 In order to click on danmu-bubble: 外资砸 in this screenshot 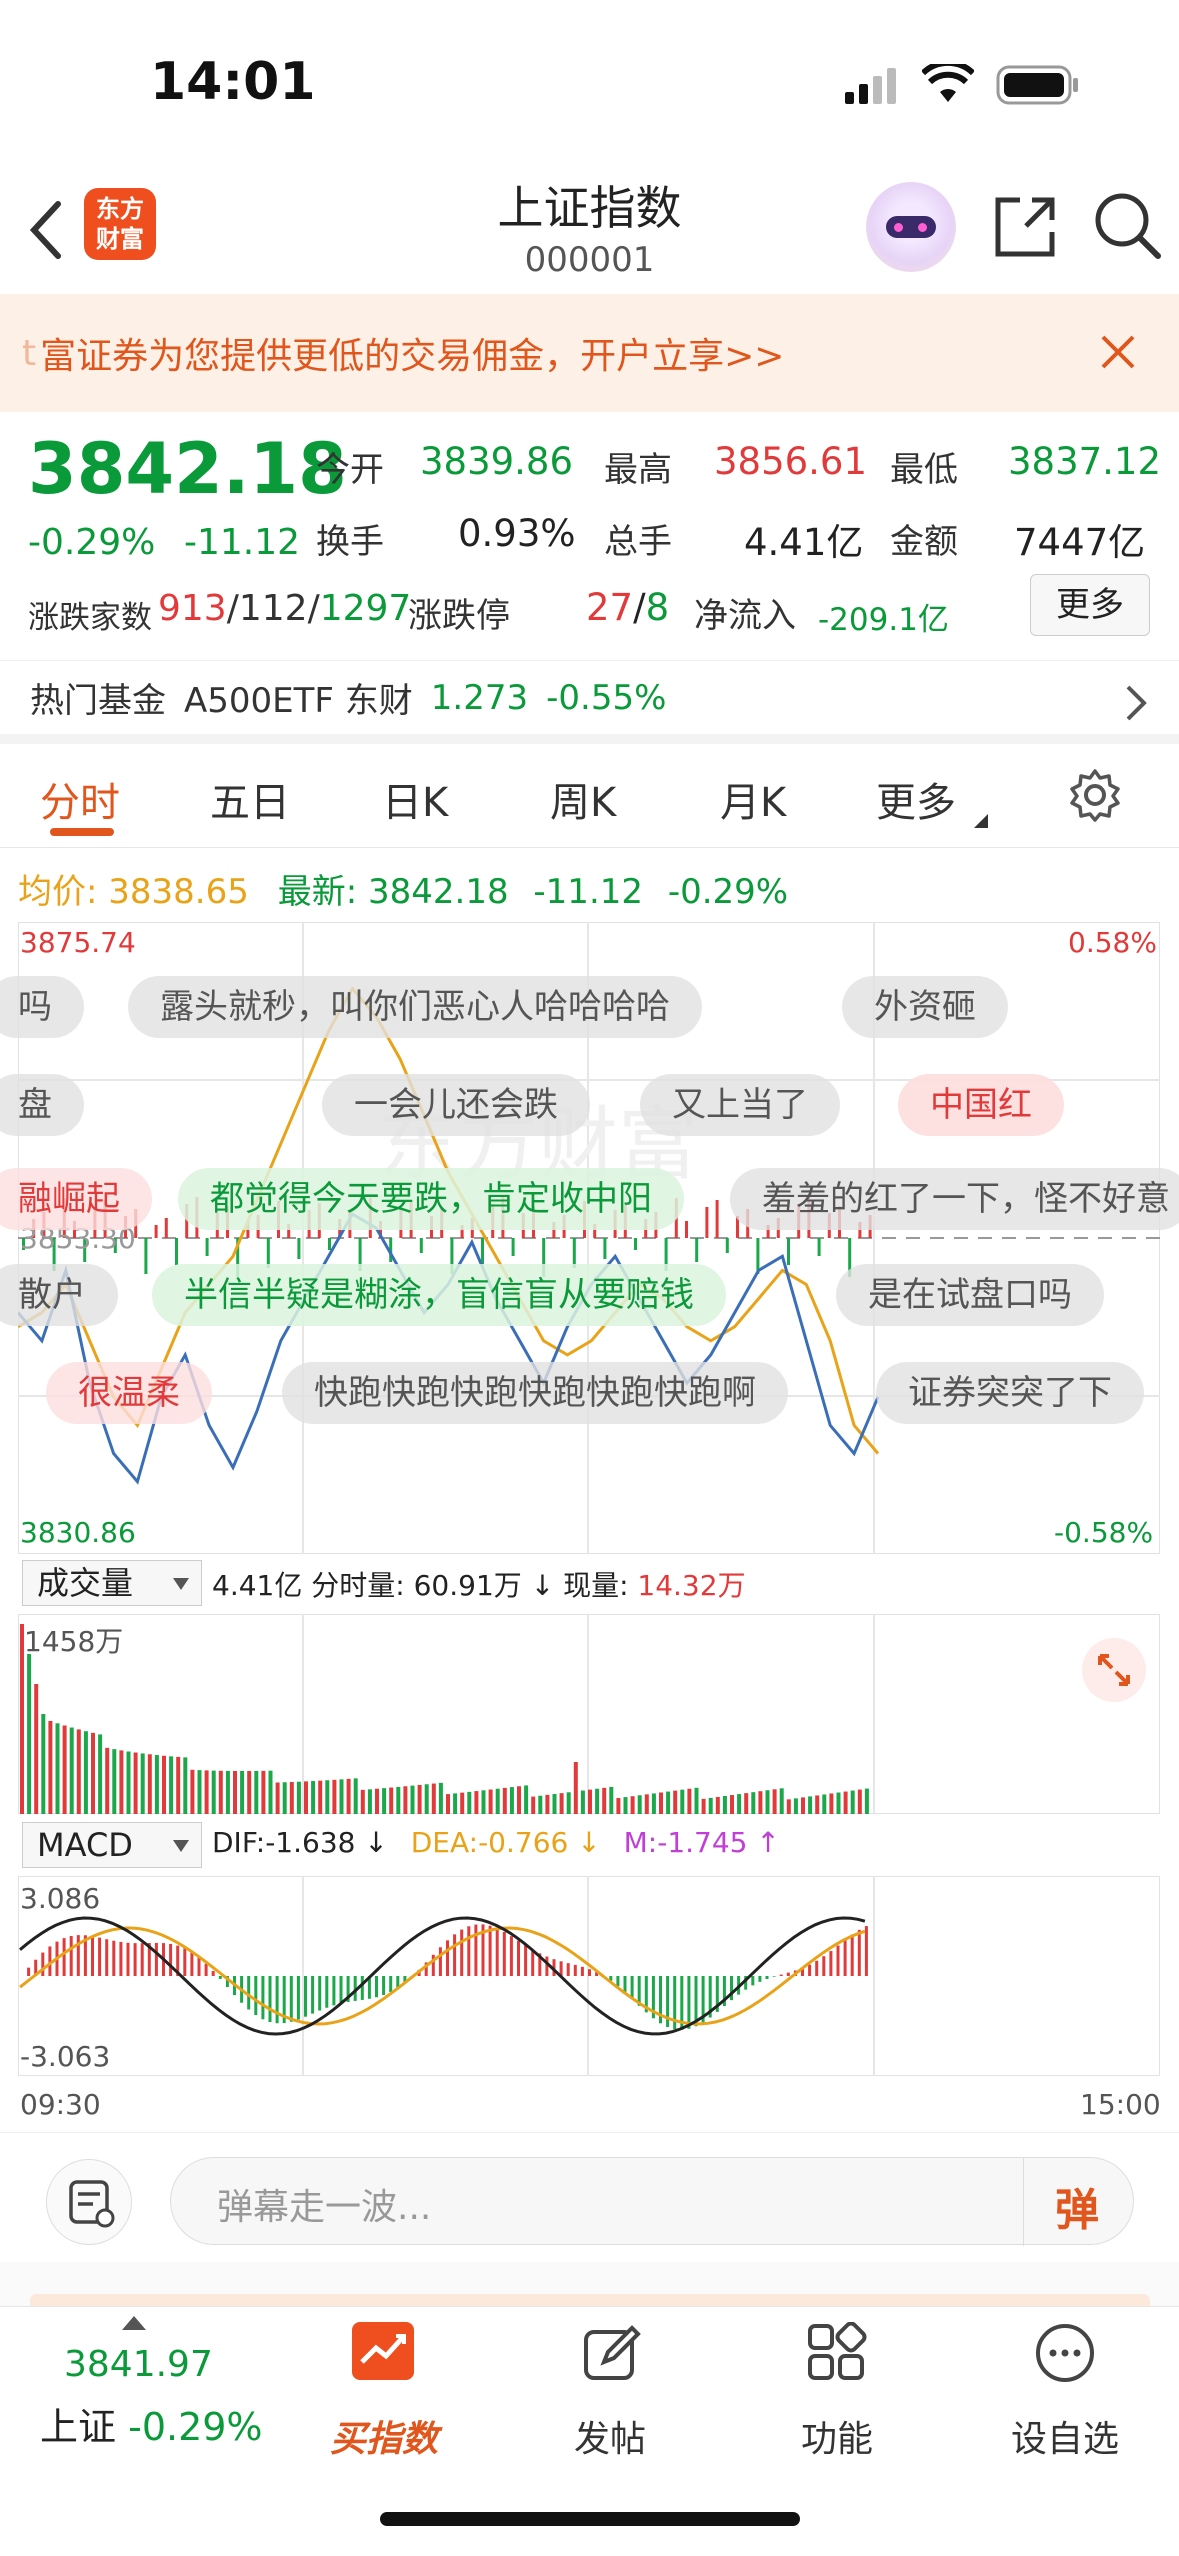, I will do `click(925, 1007)`.